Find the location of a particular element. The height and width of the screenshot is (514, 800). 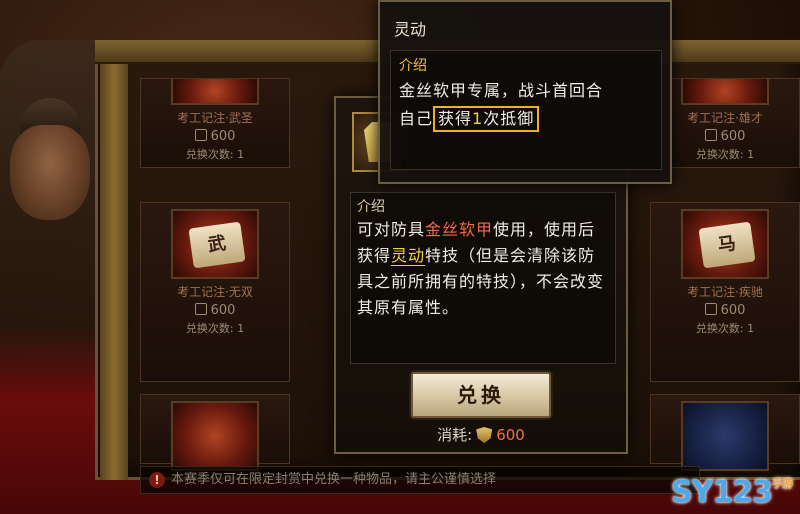

shop-cell-wusheng: 考工记注·武圣 600 兑换次数: 1 is located at coordinates (215, 123).